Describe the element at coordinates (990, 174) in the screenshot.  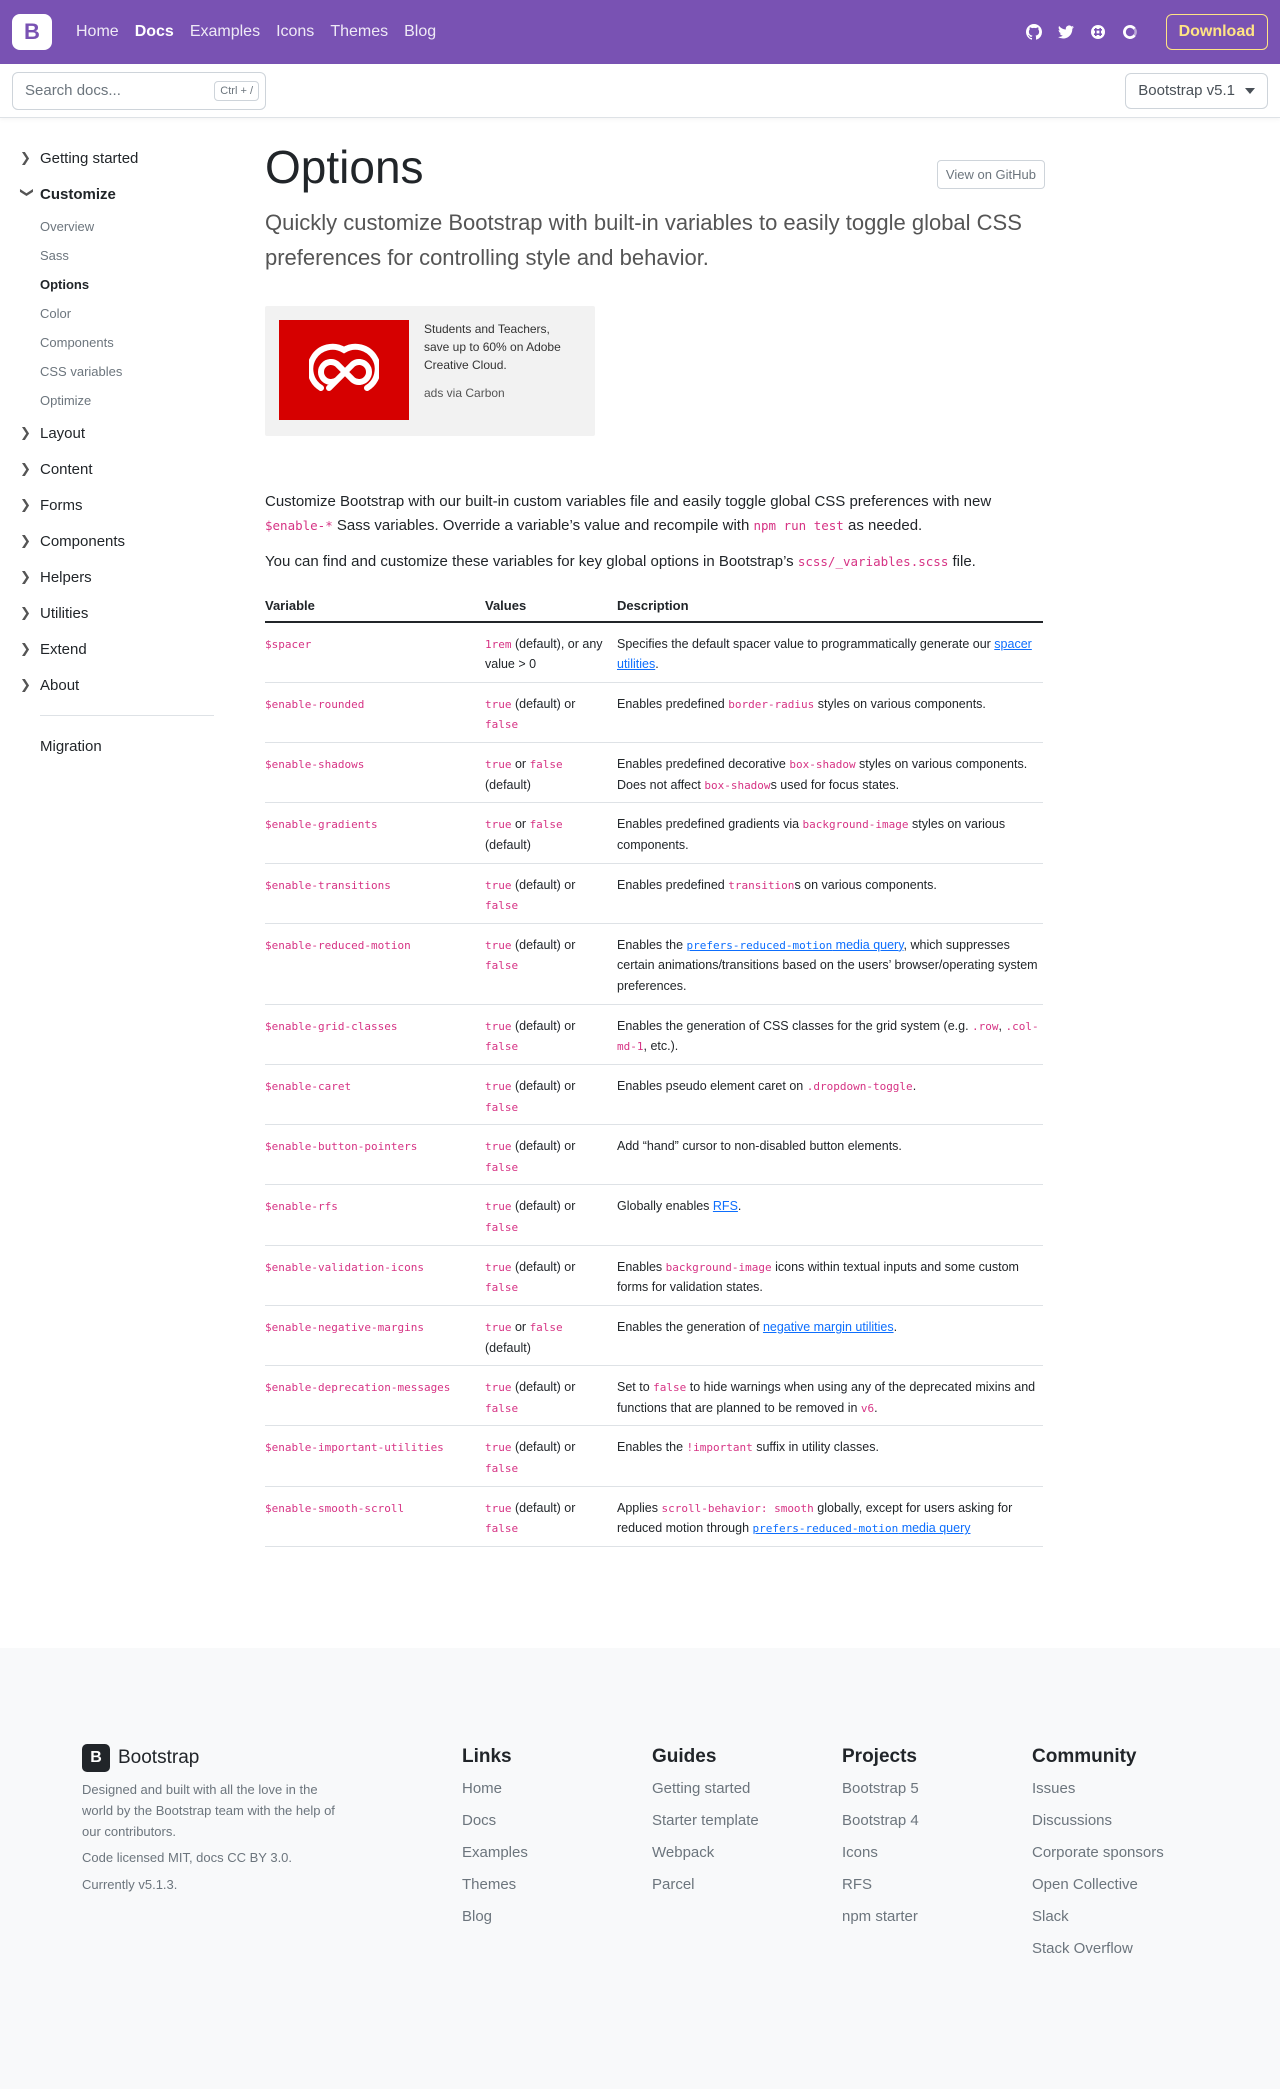
I see `view-on-github-button: View on GitHub` at that location.